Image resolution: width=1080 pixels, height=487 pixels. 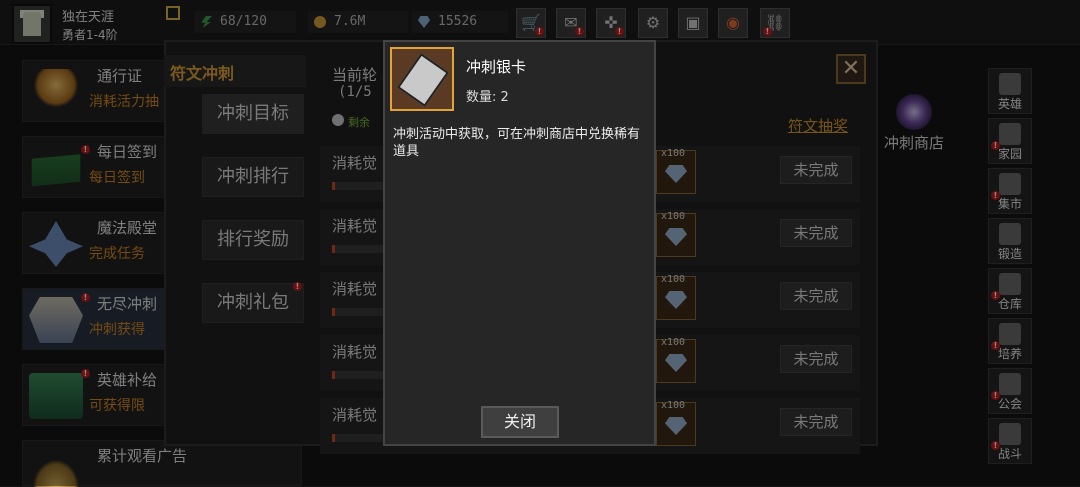 I want to click on item-name: 冲刺银卡, so click(x=496, y=67).